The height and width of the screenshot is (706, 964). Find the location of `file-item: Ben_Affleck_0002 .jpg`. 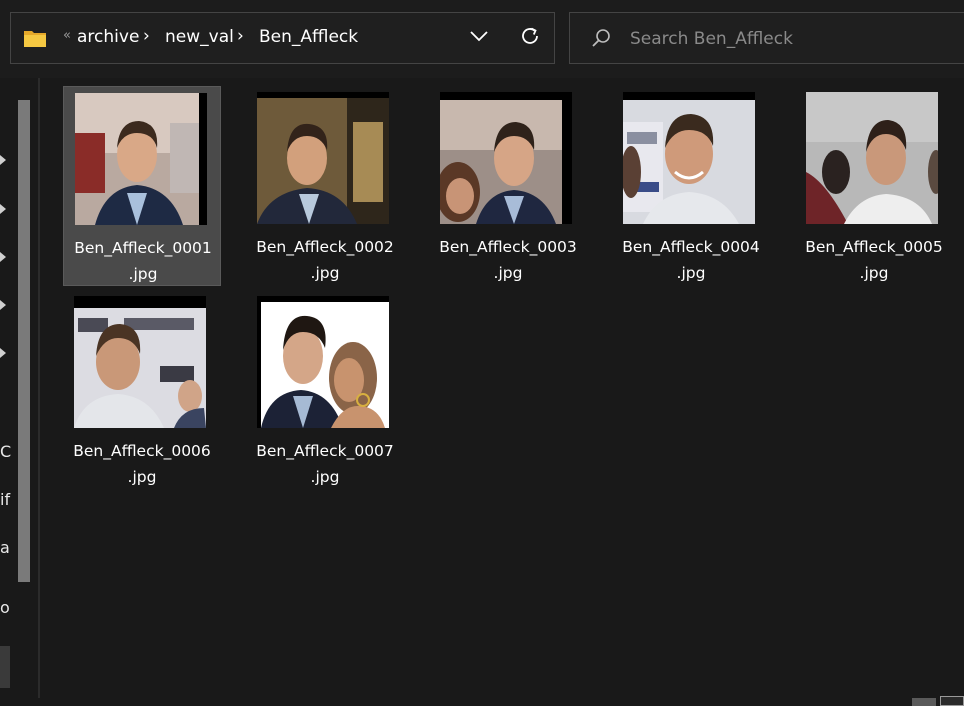

file-item: Ben_Affleck_0002 .jpg is located at coordinates (325, 186).